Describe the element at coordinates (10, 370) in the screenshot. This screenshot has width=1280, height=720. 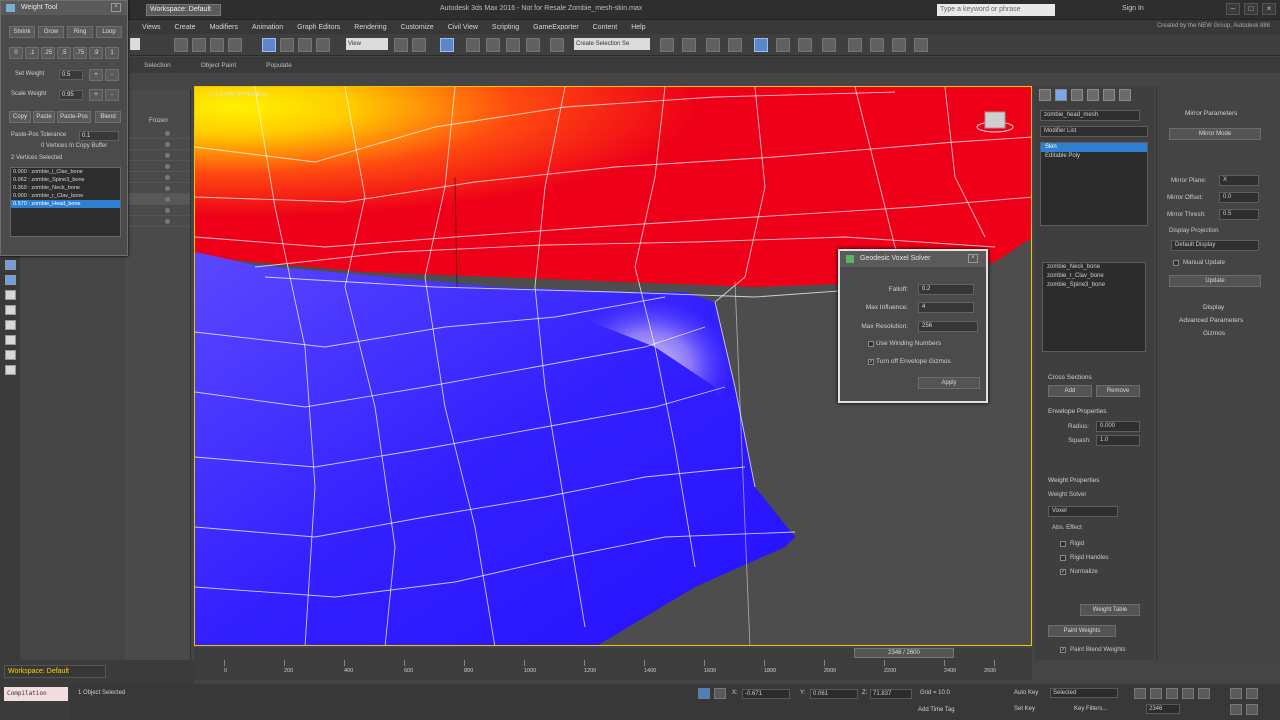
I see `find-tool-icon` at that location.